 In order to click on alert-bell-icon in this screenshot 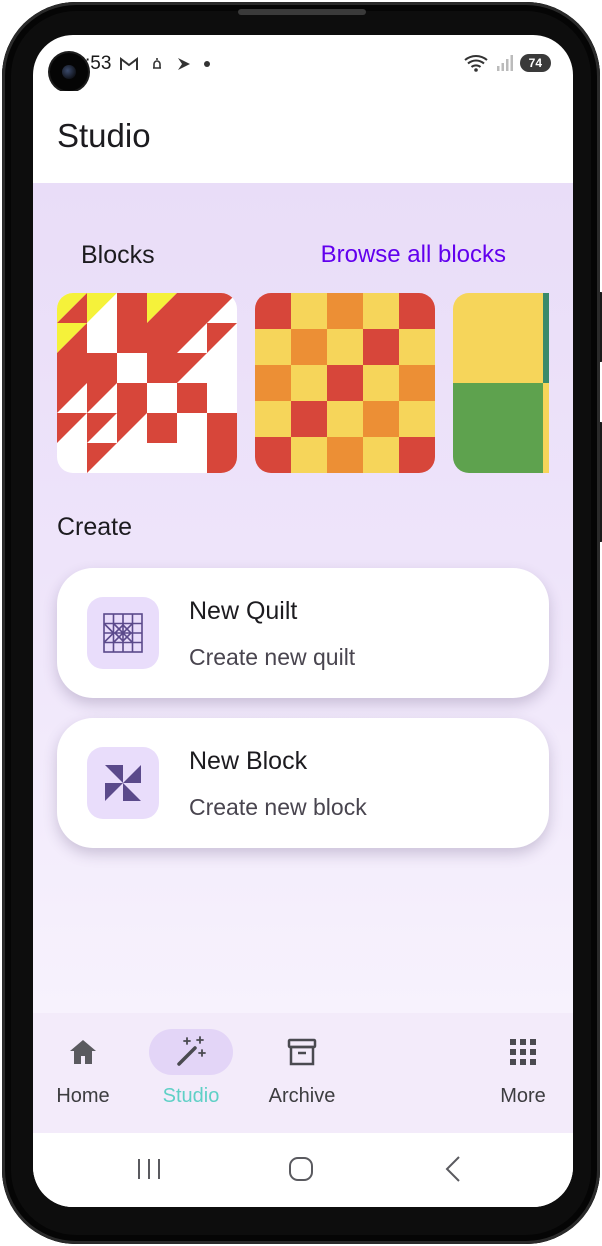, I will do `click(157, 63)`.